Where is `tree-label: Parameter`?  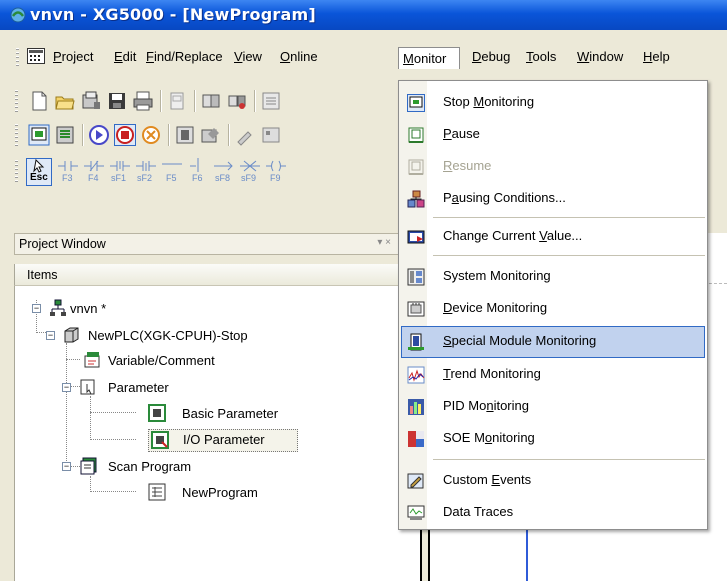
tree-label: Parameter is located at coordinates (138, 387).